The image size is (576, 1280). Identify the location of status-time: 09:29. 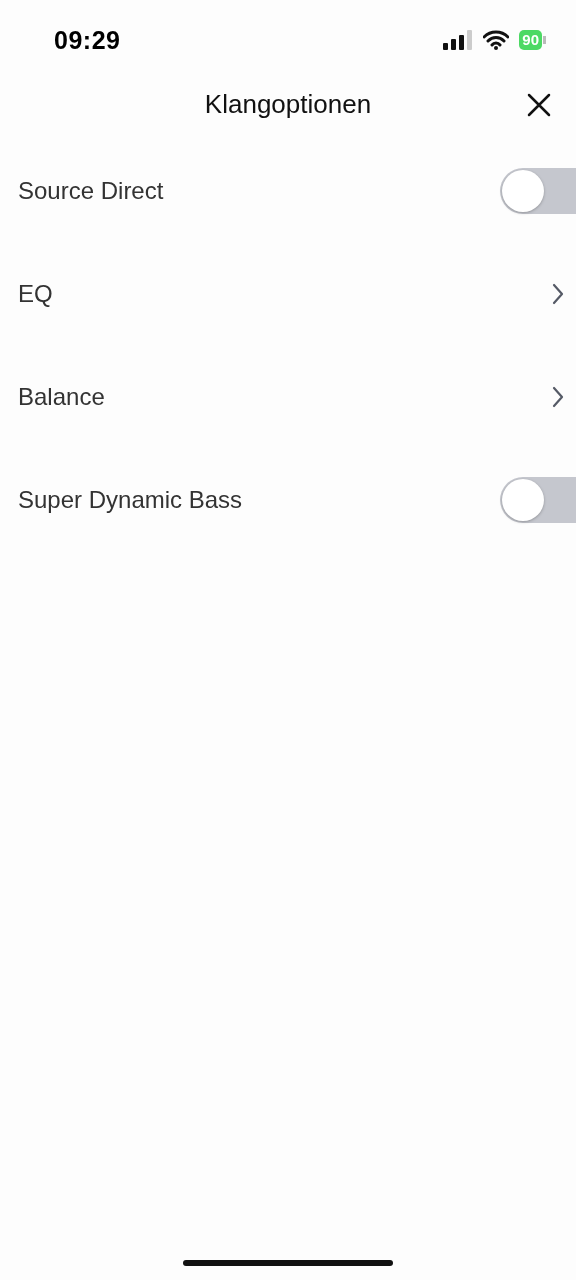
(87, 40).